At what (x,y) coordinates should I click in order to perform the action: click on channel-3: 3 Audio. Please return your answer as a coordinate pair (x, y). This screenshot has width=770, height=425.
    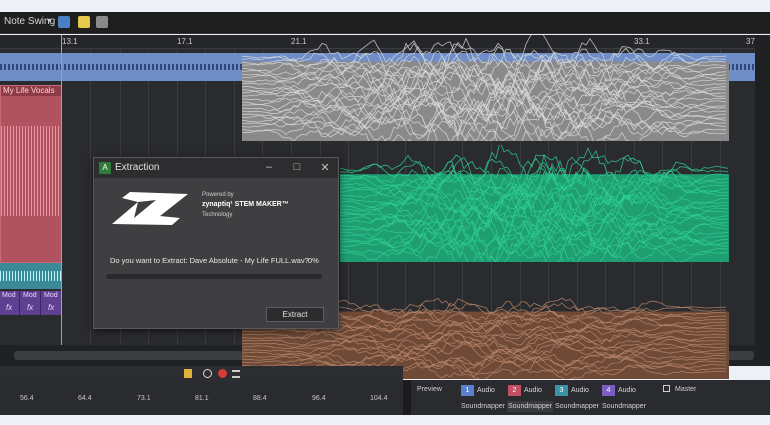
    Looking at the image, I should click on (572, 390).